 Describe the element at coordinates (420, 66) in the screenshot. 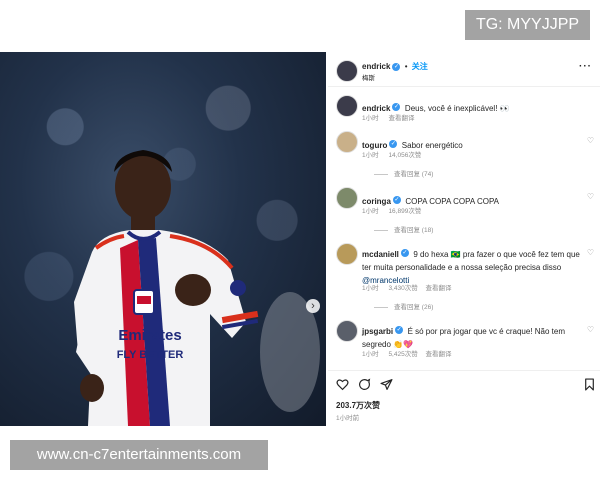

I see `follow-button: 关注` at that location.